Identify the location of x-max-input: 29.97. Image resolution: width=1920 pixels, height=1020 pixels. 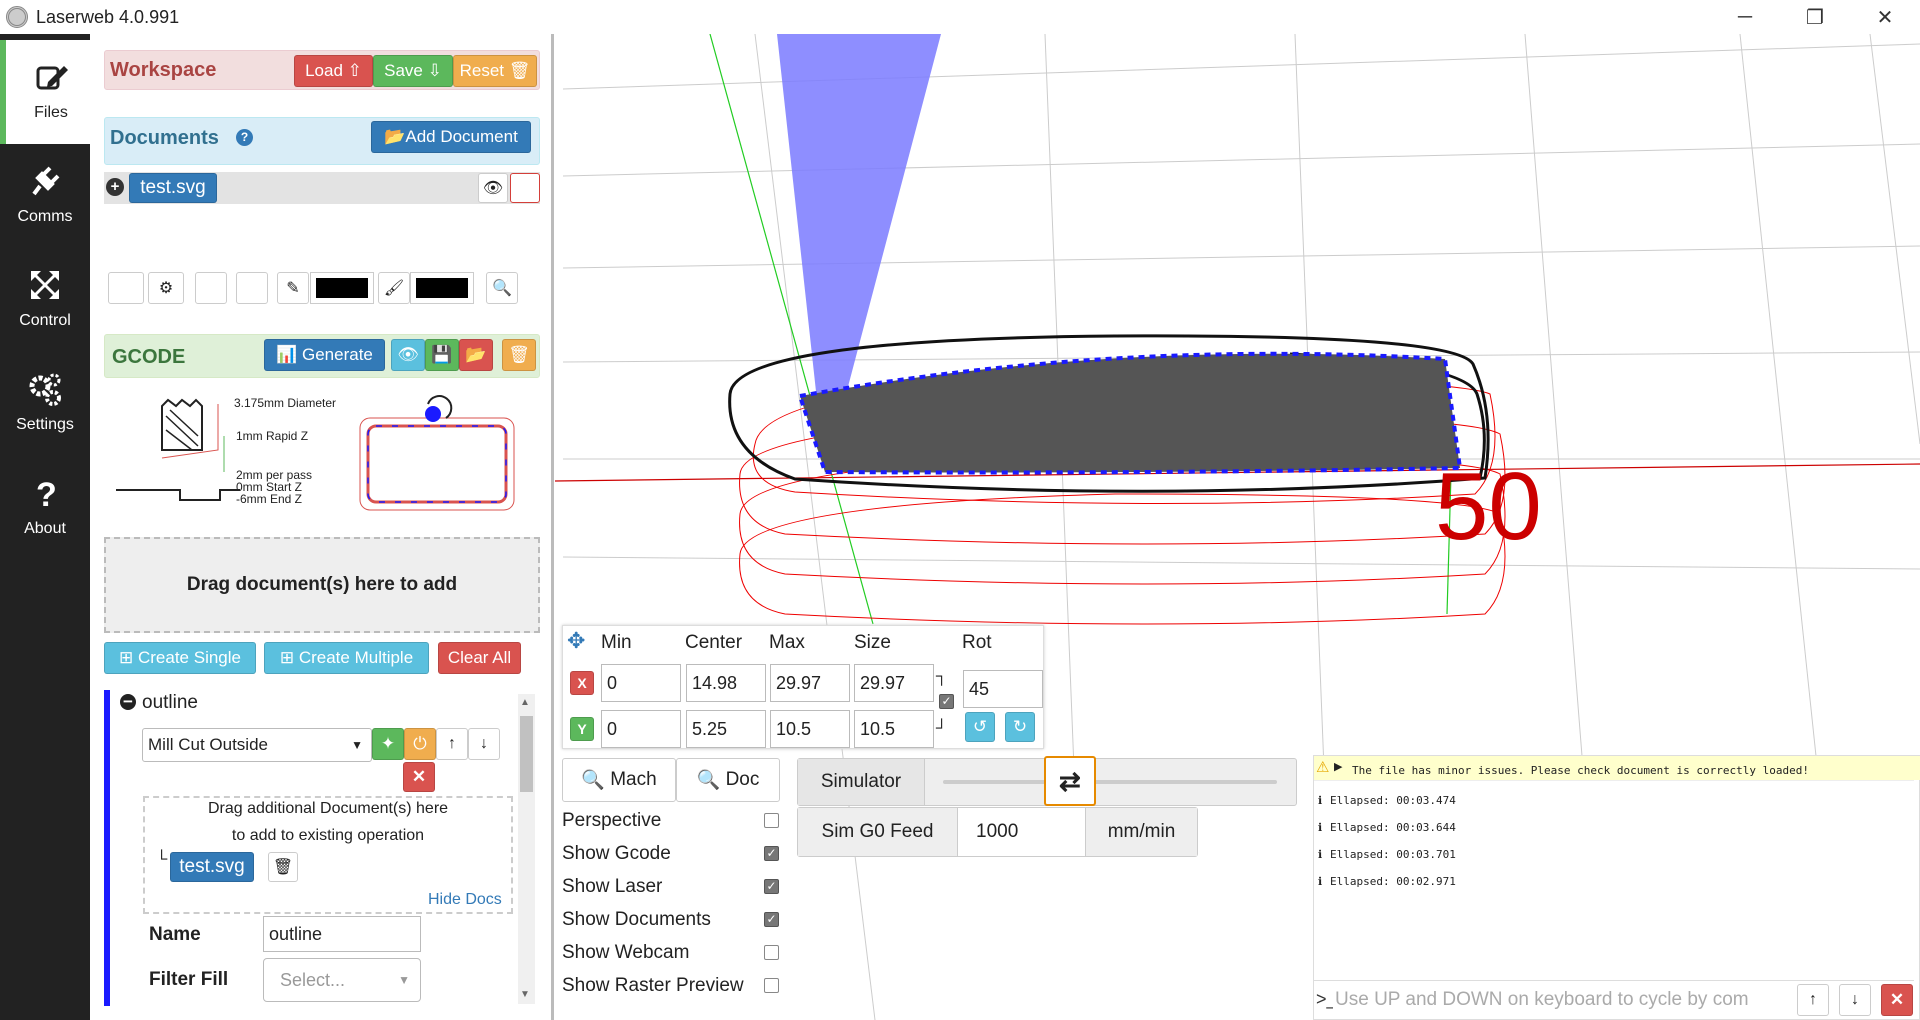
(810, 683).